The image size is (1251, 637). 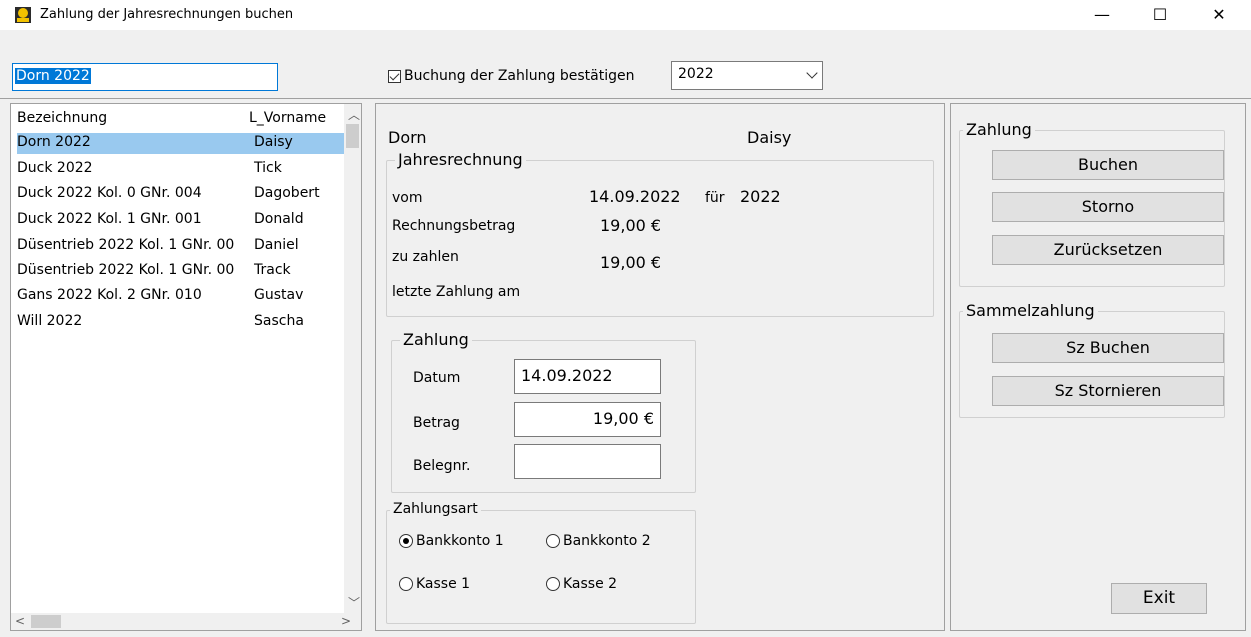 I want to click on rechnungsbetrag-value: 19,00 €, so click(x=631, y=225).